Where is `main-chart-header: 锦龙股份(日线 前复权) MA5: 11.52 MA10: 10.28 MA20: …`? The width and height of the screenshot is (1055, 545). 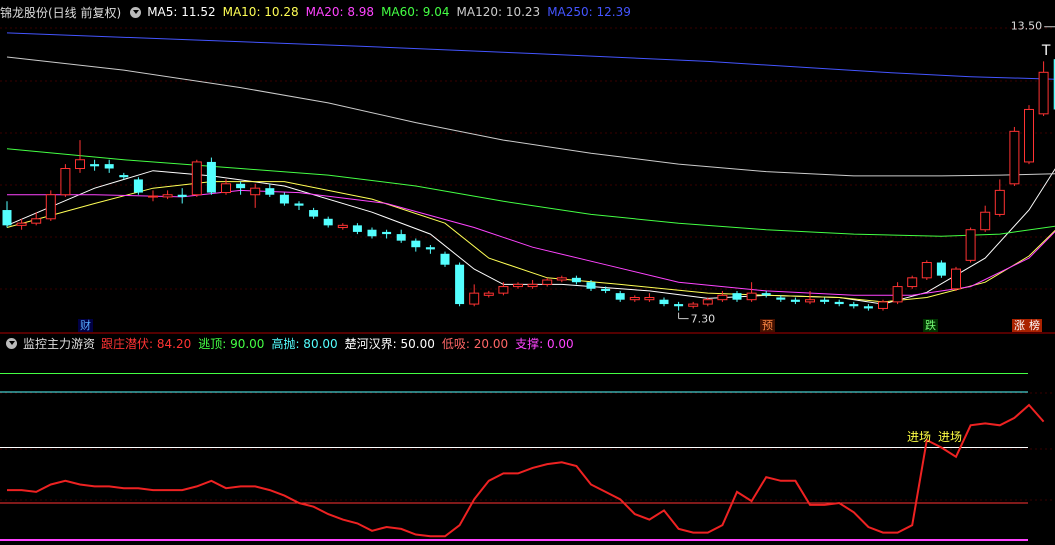
main-chart-header: 锦龙股份(日线 前复权) MA5: 11.52 MA10: 10.28 MA20: … is located at coordinates (319, 12).